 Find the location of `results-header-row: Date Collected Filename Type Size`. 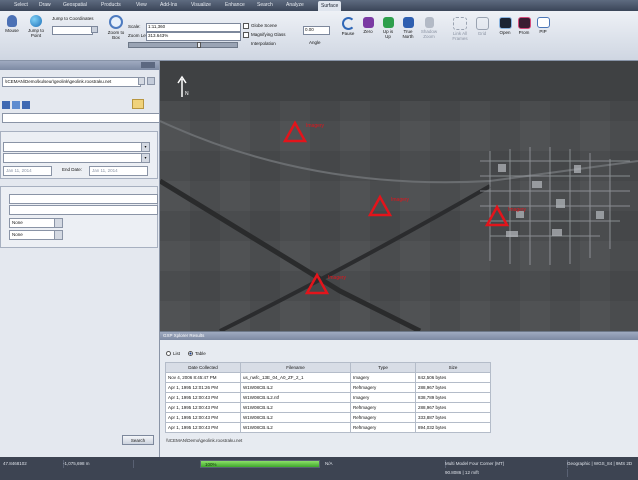

results-header-row: Date Collected Filename Type Size is located at coordinates (328, 367).